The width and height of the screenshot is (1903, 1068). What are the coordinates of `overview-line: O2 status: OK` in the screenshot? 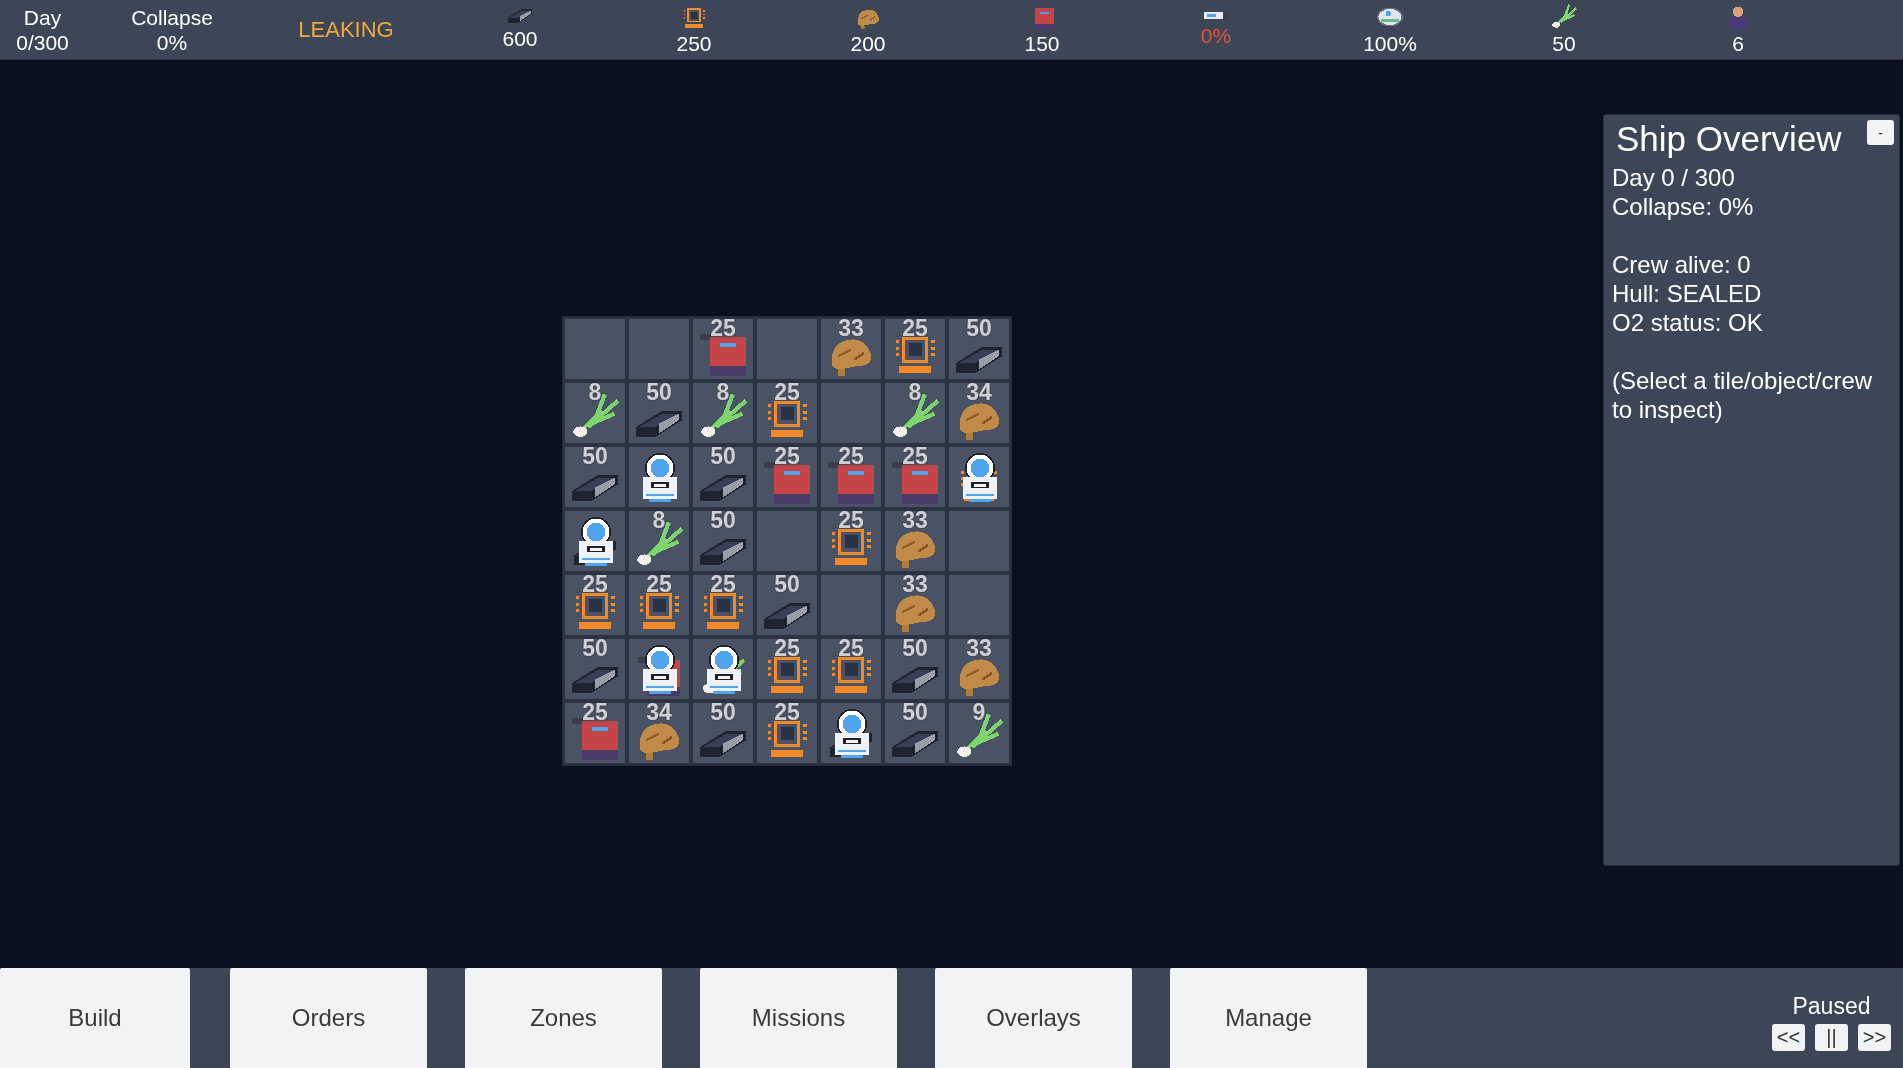 It's located at (1688, 322).